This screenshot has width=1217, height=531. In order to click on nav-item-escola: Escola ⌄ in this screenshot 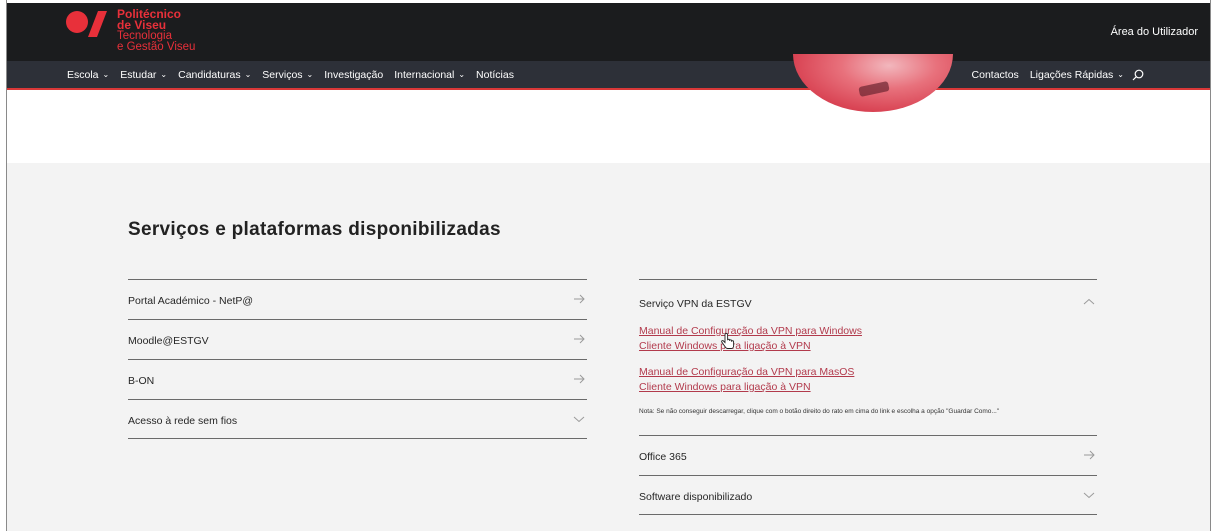, I will do `click(88, 75)`.